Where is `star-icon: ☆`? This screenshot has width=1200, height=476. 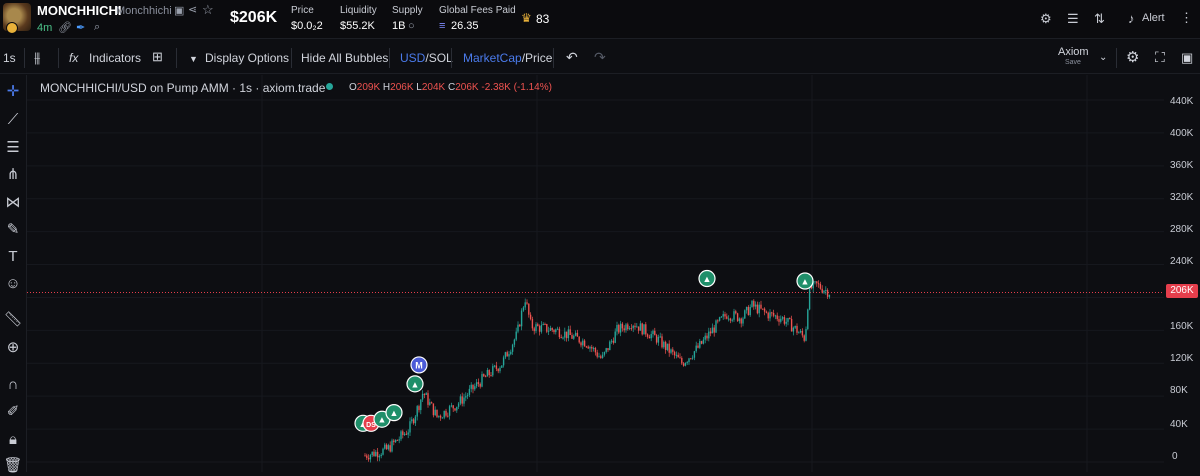
star-icon: ☆ is located at coordinates (208, 10).